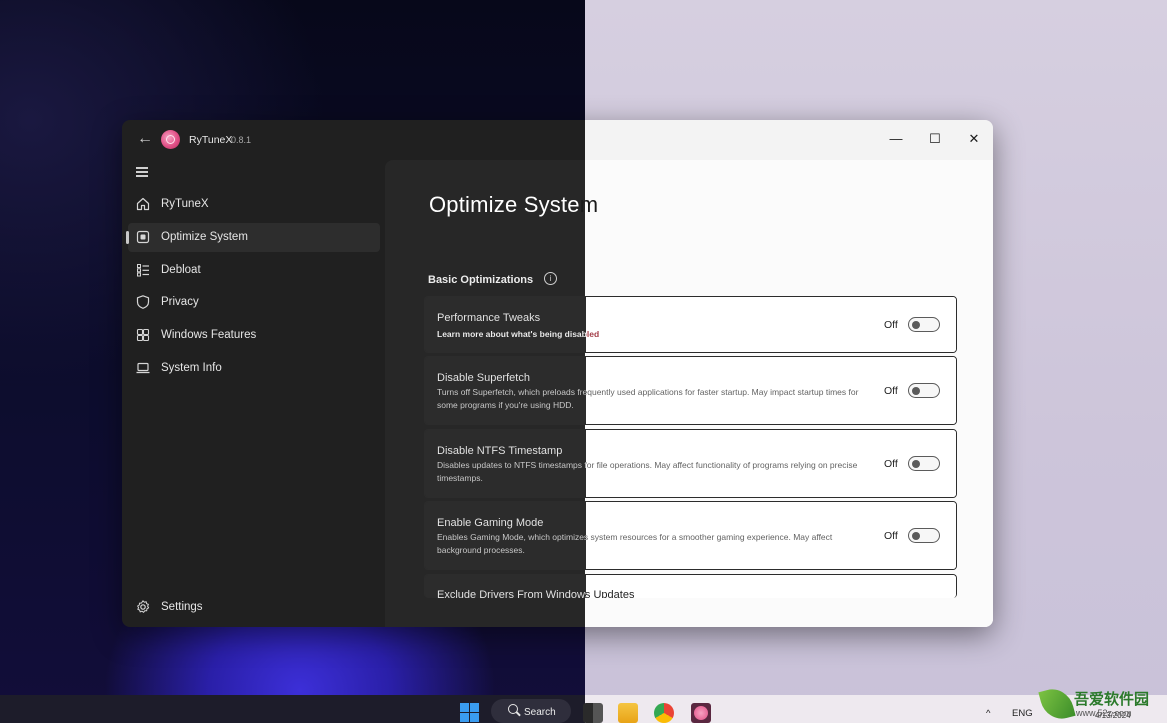 This screenshot has height=723, width=1167. What do you see at coordinates (241, 140) in the screenshot?
I see `app-version: 0.8.1` at bounding box center [241, 140].